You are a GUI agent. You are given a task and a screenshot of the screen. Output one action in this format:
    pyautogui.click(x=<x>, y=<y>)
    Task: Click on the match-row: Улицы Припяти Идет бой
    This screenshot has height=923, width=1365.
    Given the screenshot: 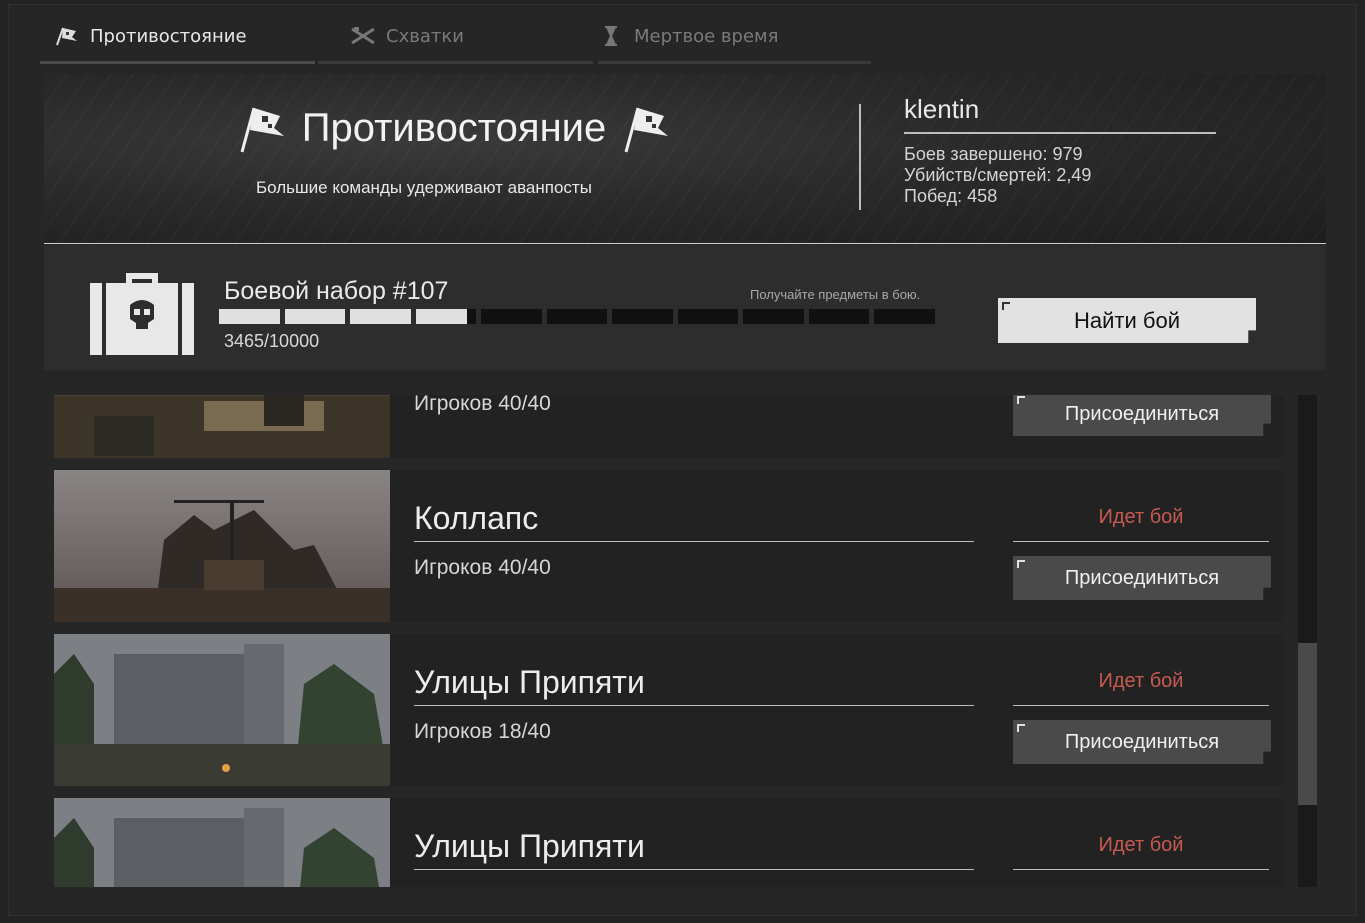 What is the action you would take?
    pyautogui.click(x=669, y=842)
    